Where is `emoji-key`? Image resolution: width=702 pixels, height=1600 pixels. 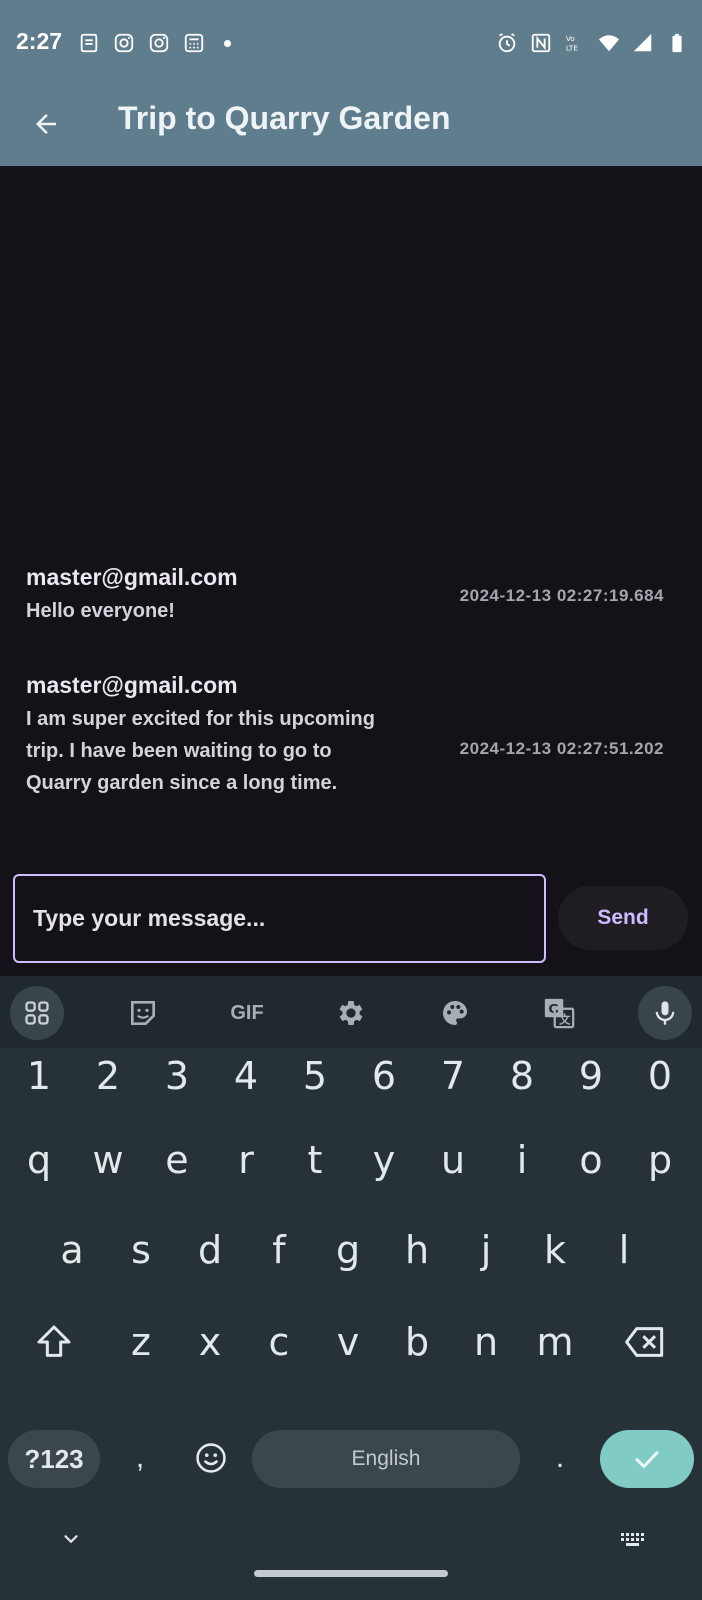
emoji-key is located at coordinates (211, 1458).